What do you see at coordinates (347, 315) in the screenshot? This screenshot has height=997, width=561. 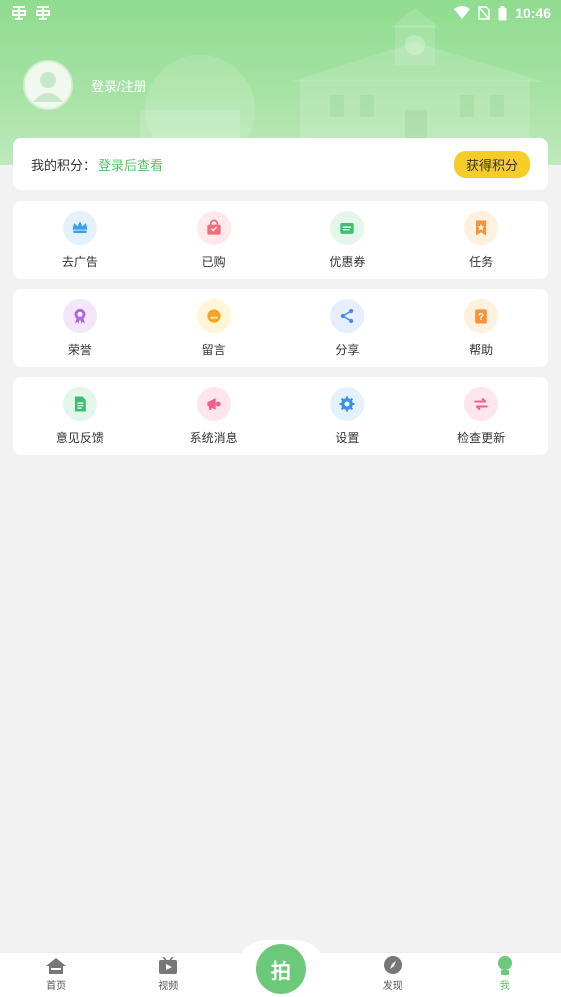 I see `share-icon` at bounding box center [347, 315].